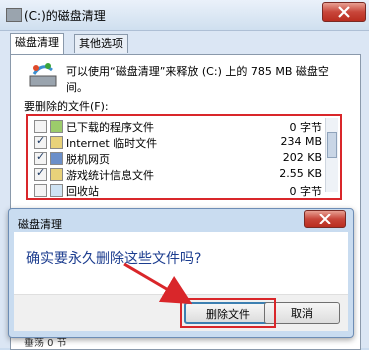  What do you see at coordinates (43, 77) in the screenshot?
I see `disk-cleanup-icon` at bounding box center [43, 77].